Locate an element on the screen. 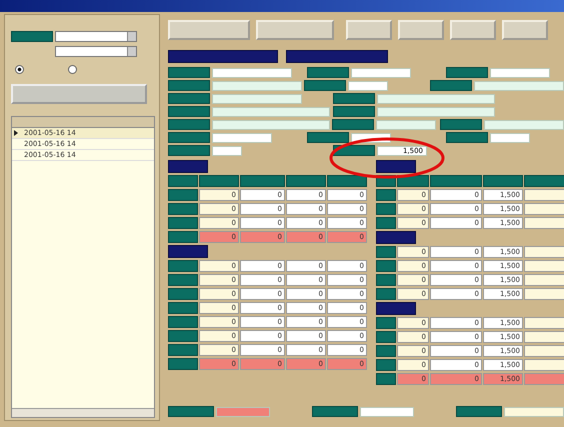 This screenshot has width=564, height=427. search-button is located at coordinates (79, 94).